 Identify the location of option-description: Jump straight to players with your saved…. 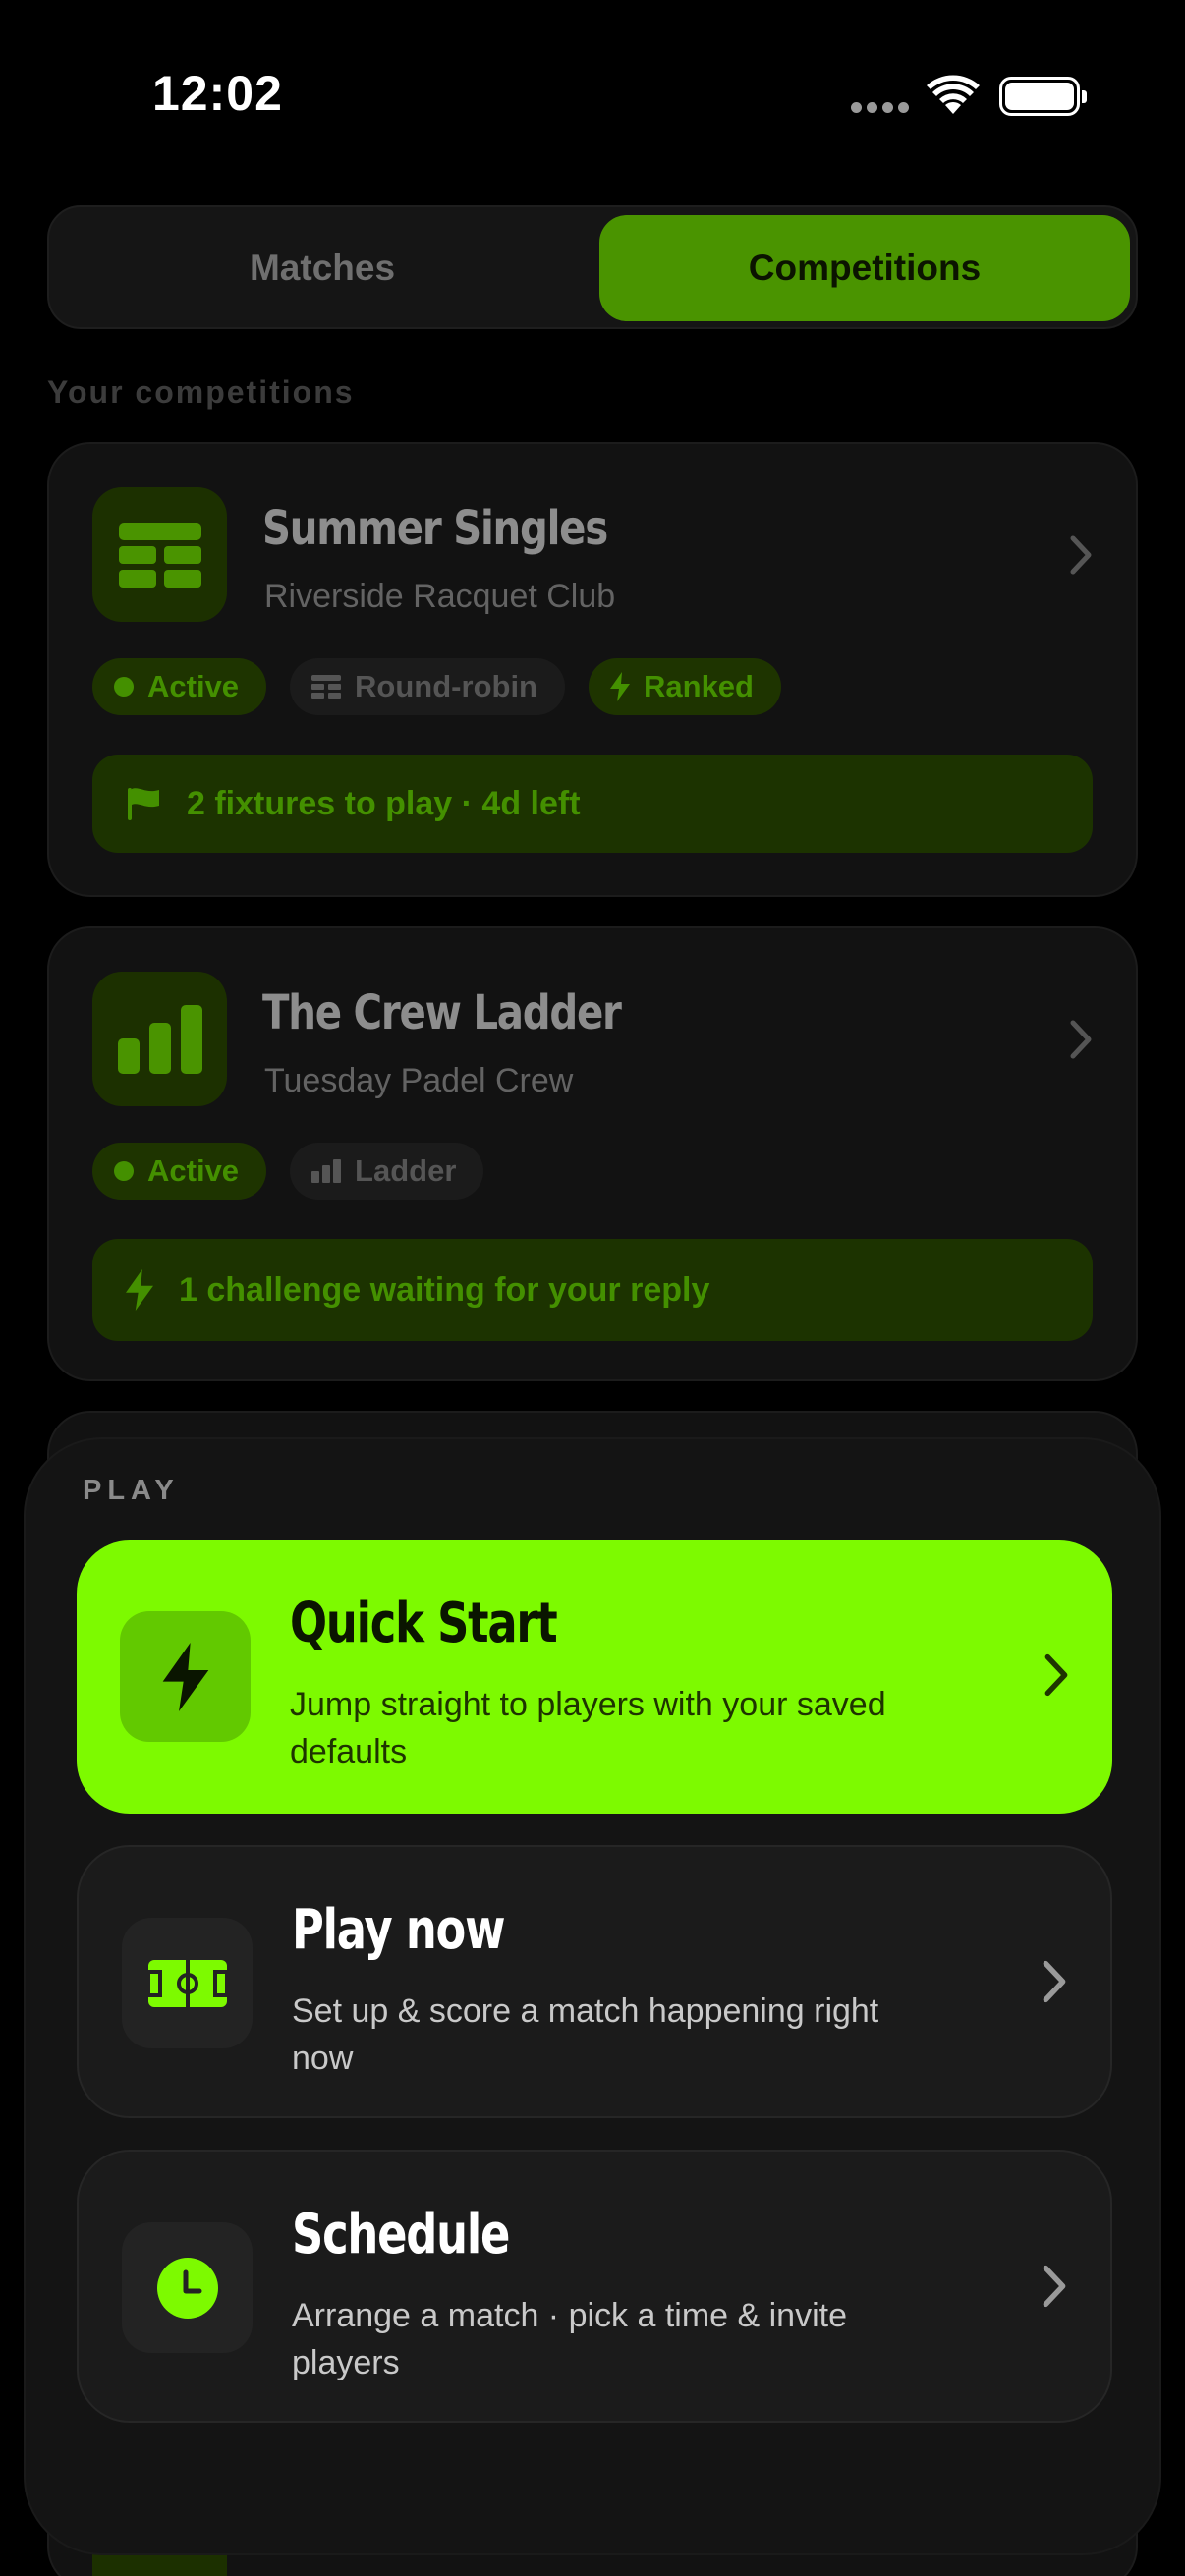
(588, 1728).